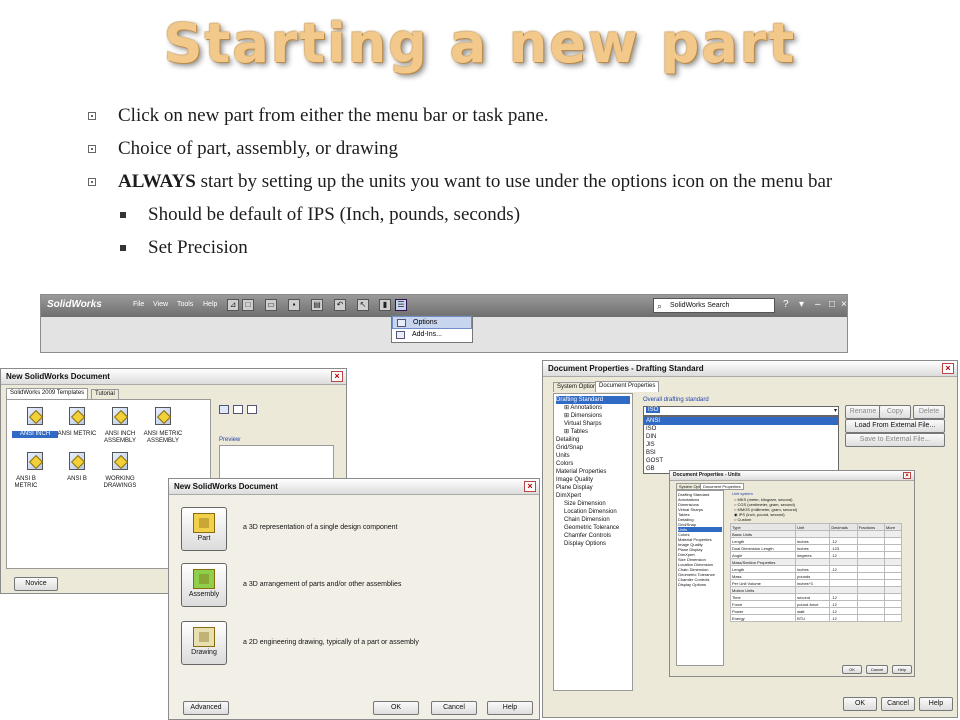 This screenshot has height=720, width=960. I want to click on dropdown-item-options: Options, so click(432, 322).